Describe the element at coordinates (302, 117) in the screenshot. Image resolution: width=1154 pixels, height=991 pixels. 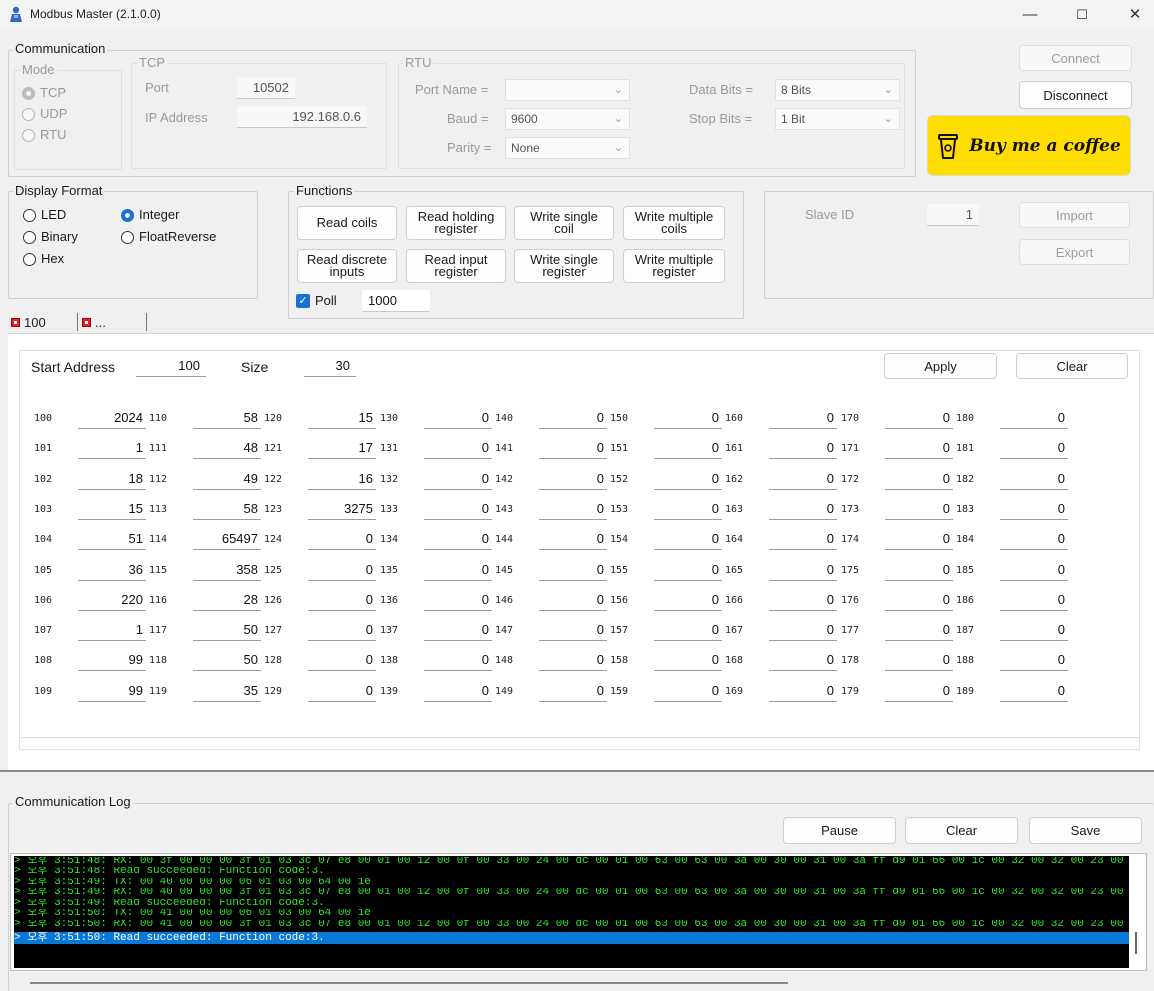
I see `ip-field: 192.168.0.6` at that location.